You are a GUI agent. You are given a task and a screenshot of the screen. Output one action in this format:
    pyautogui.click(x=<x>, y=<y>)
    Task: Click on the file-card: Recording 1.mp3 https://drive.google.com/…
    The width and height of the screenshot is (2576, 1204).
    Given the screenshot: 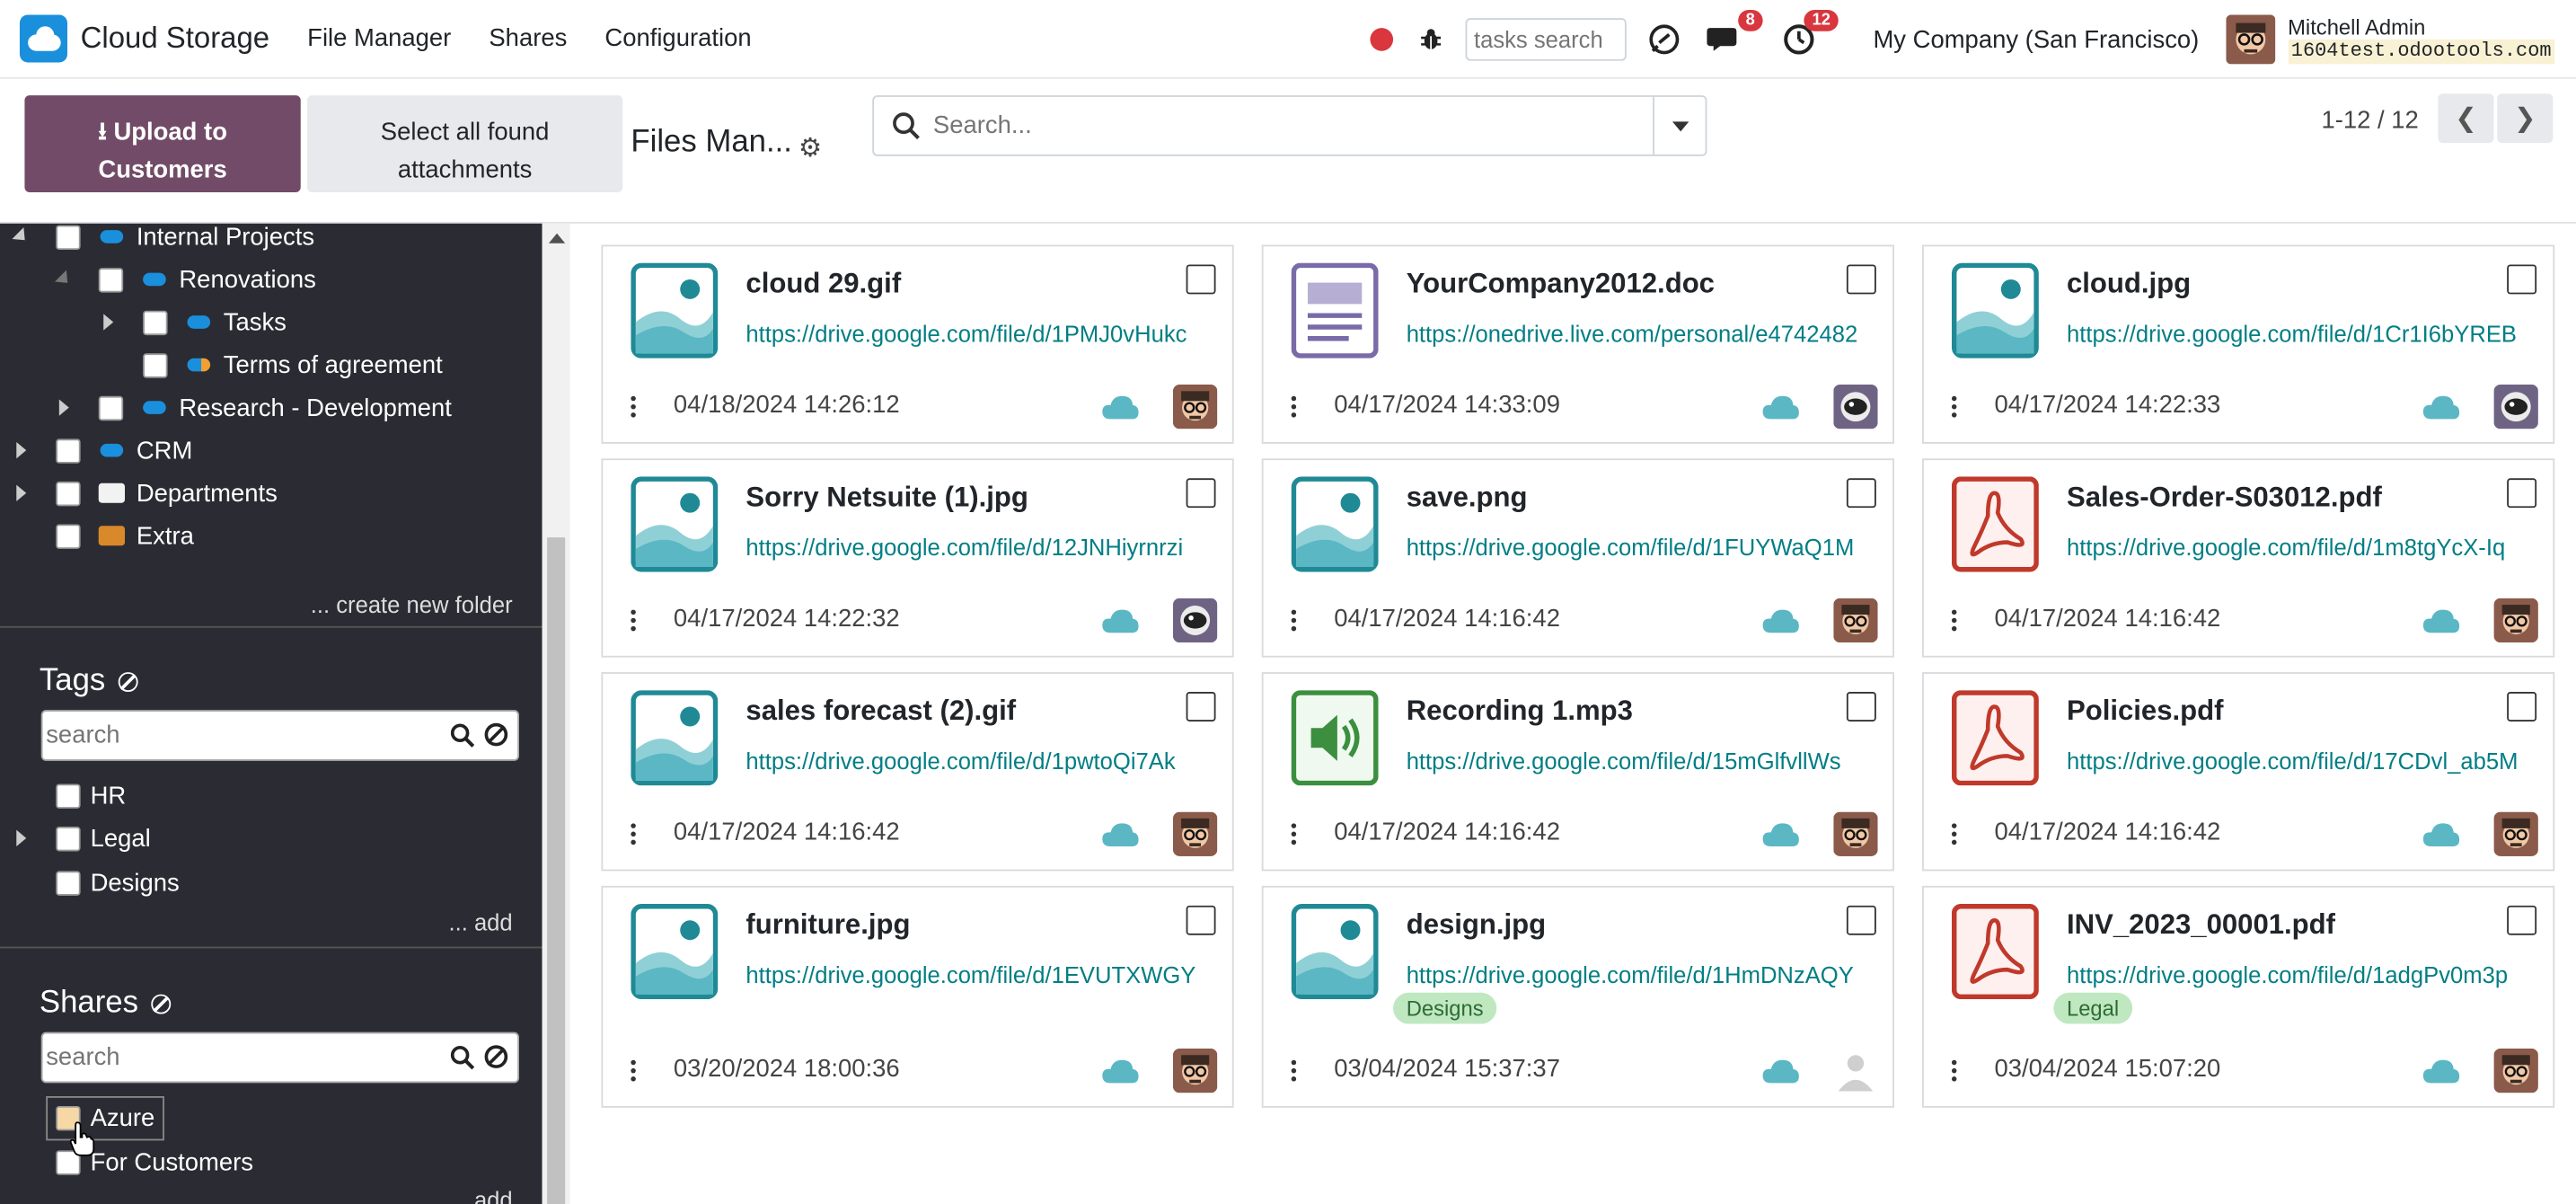 What is the action you would take?
    pyautogui.click(x=1577, y=772)
    